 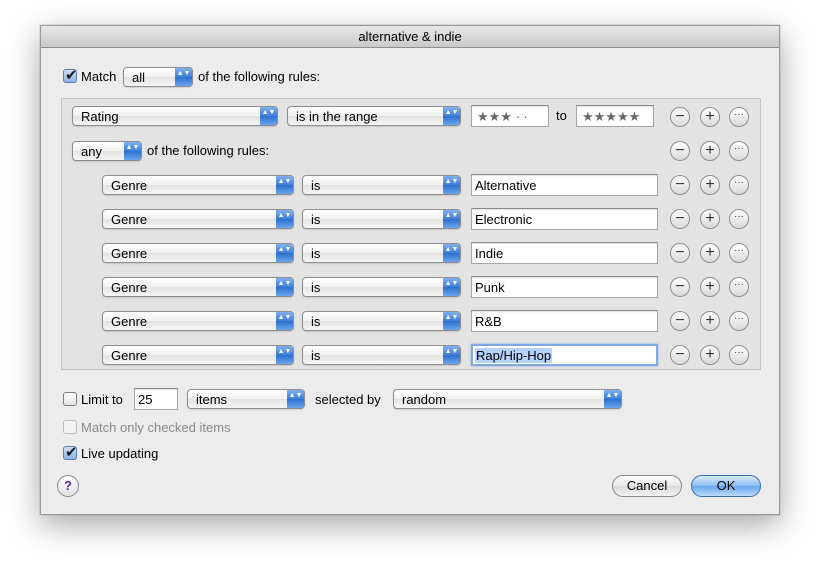 I want to click on rating-to-field: ★★★★★, so click(x=615, y=116).